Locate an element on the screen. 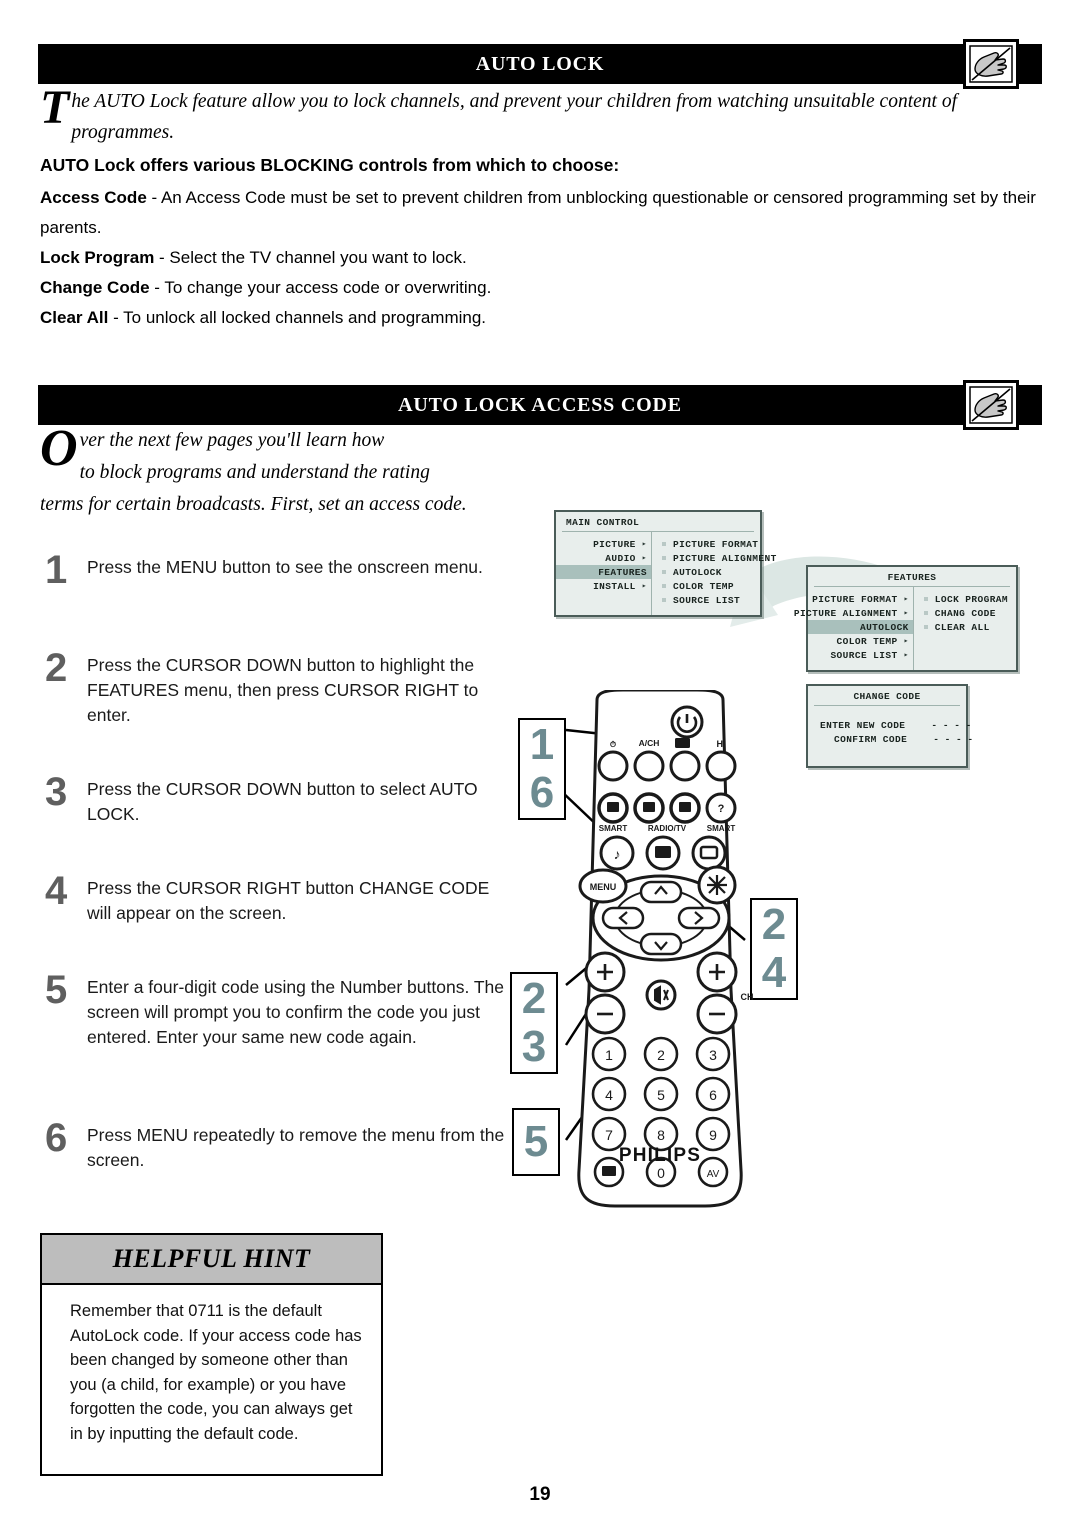  osd-row-confirm-code: CONFIRM CODE - - - - is located at coordinates (894, 739).